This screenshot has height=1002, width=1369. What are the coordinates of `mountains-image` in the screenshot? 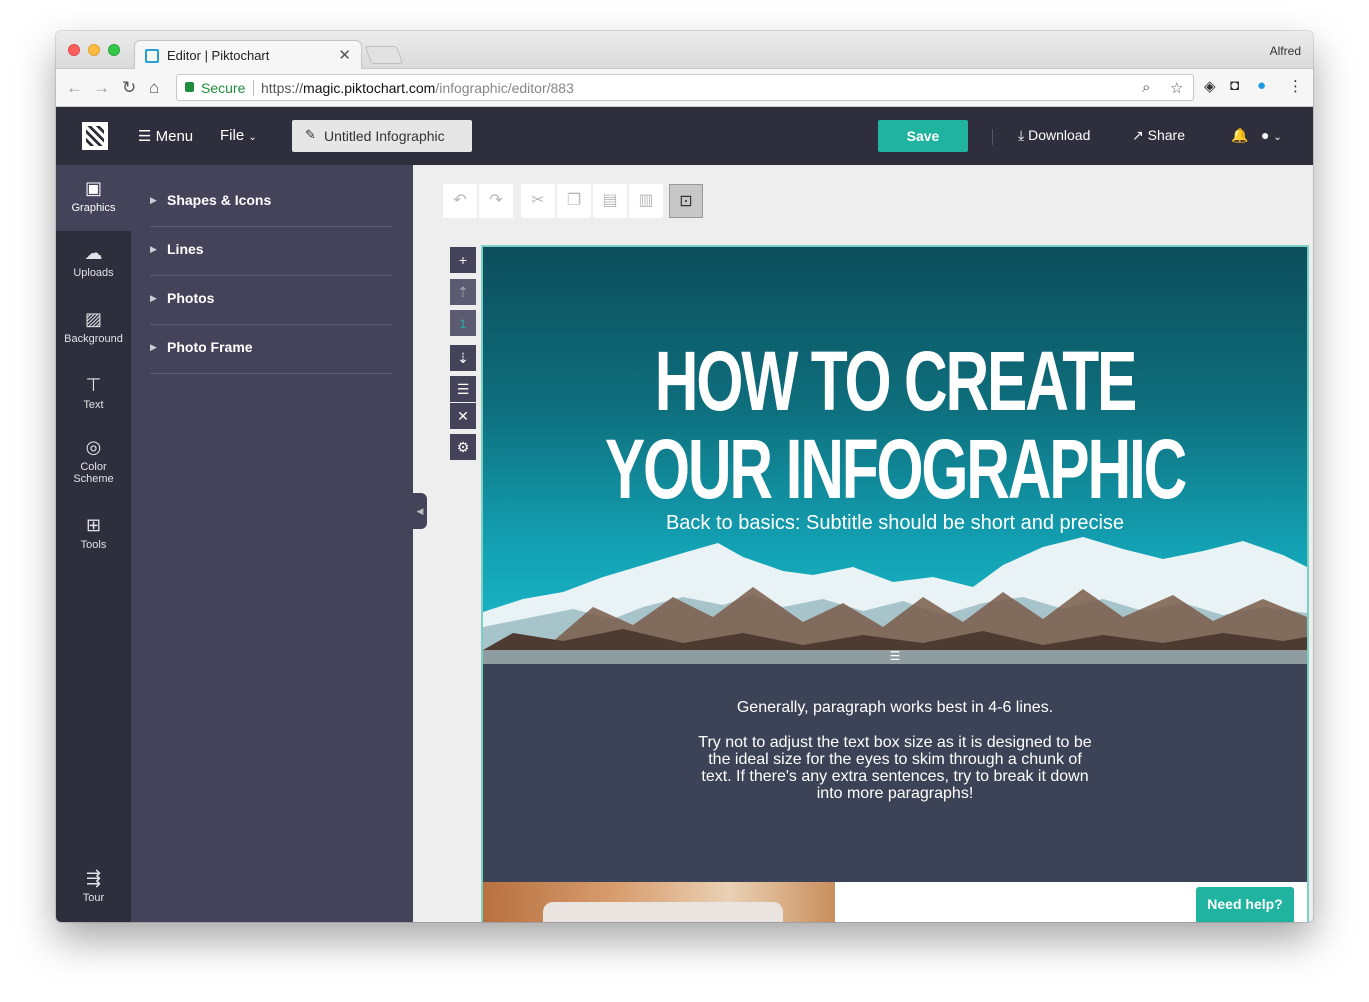 It's located at (895, 593).